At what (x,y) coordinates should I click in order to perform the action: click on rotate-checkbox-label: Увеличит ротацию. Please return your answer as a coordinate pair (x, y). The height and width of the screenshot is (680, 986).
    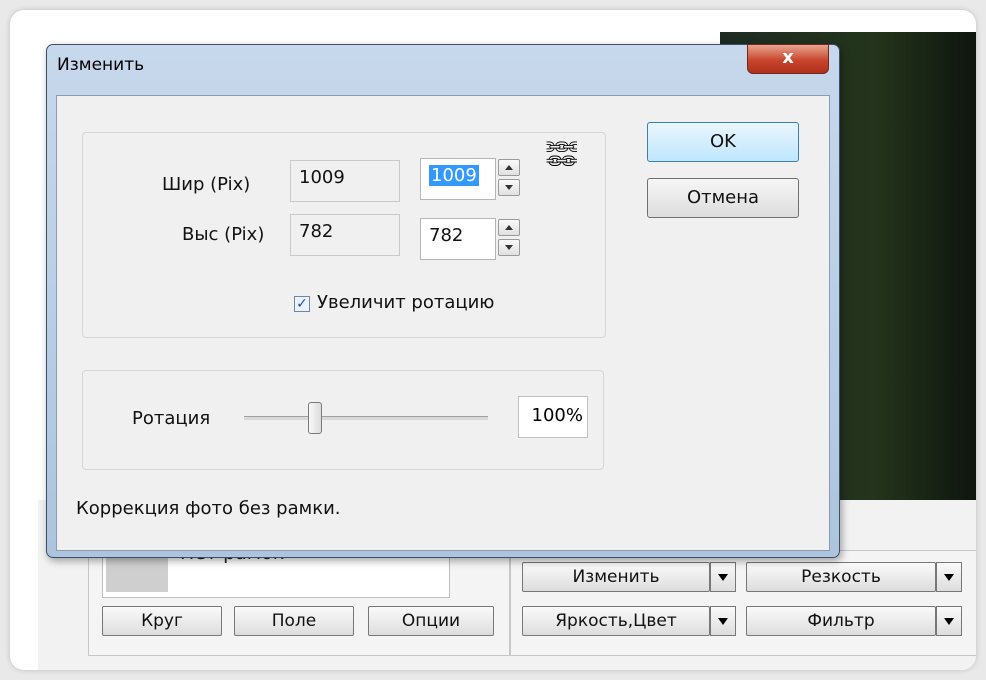
    Looking at the image, I should click on (406, 302).